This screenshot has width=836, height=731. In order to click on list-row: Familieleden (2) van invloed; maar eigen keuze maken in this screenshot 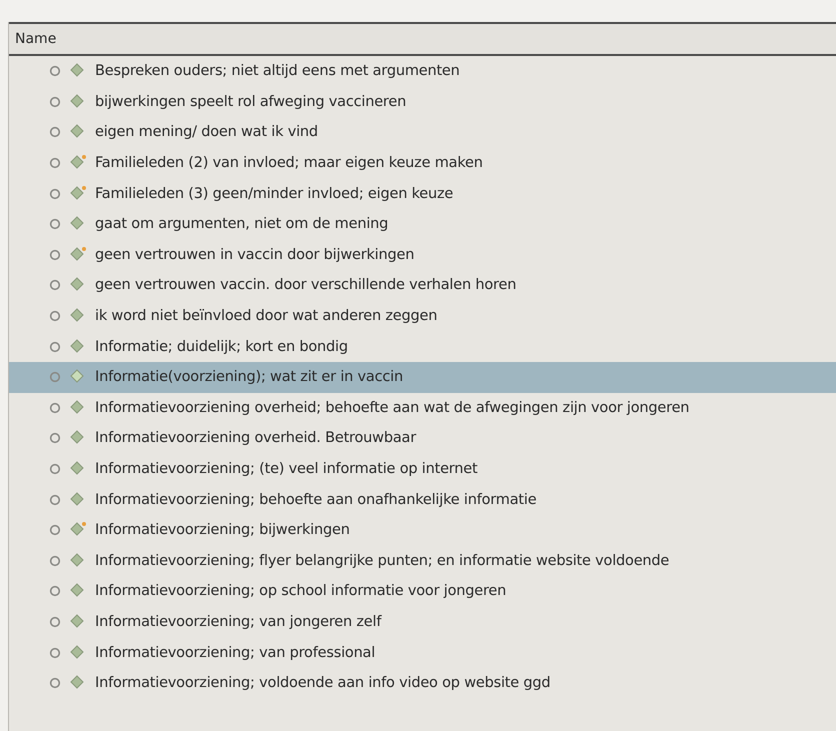, I will do `click(422, 163)`.